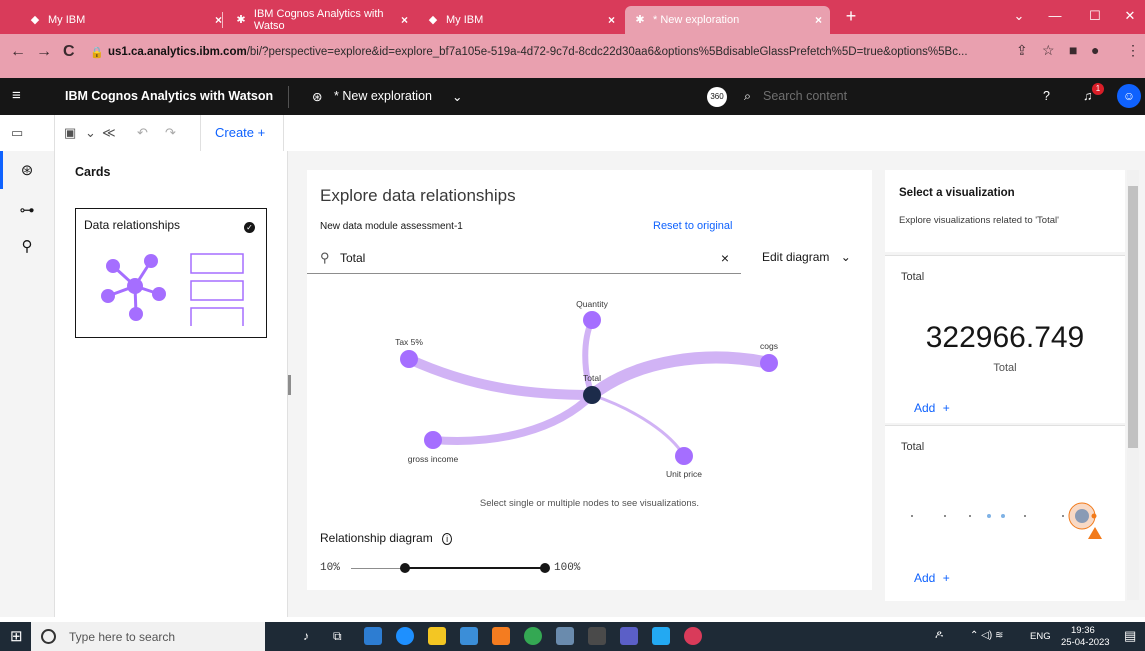 The width and height of the screenshot is (1145, 651). What do you see at coordinates (851, 16) in the screenshot?
I see `new-tab-button: +` at bounding box center [851, 16].